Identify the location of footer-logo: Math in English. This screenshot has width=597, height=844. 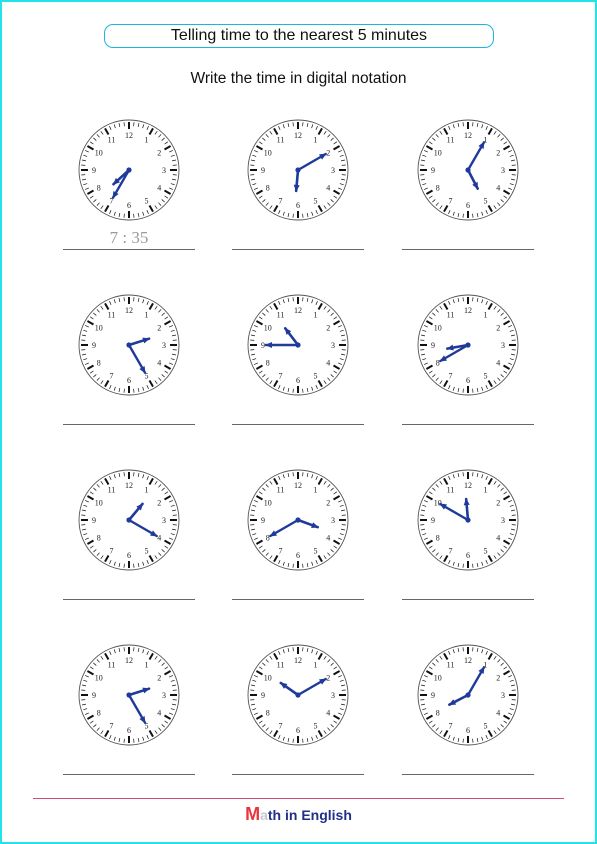
(298, 814).